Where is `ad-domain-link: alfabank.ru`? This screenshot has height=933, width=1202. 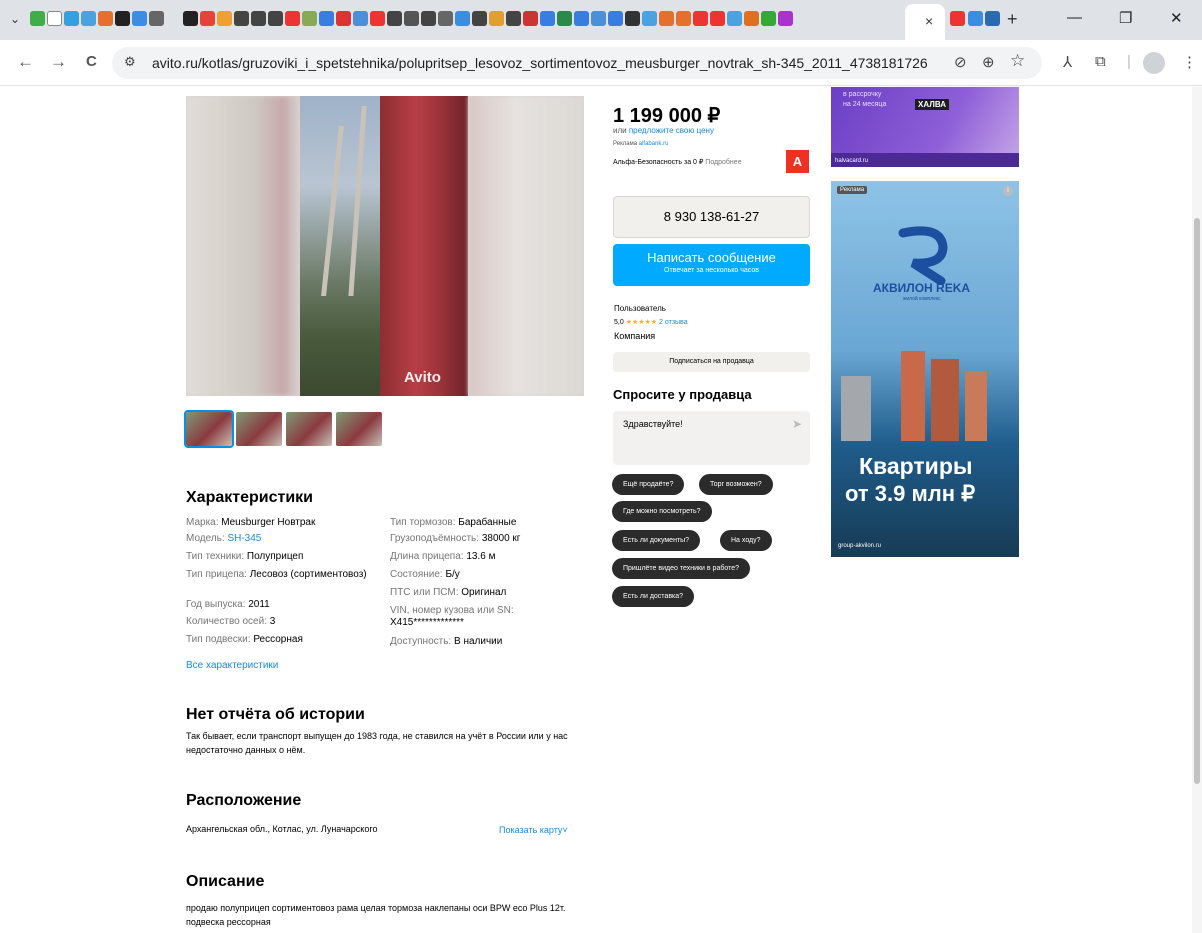
ad-domain-link: alfabank.ru is located at coordinates (654, 144).